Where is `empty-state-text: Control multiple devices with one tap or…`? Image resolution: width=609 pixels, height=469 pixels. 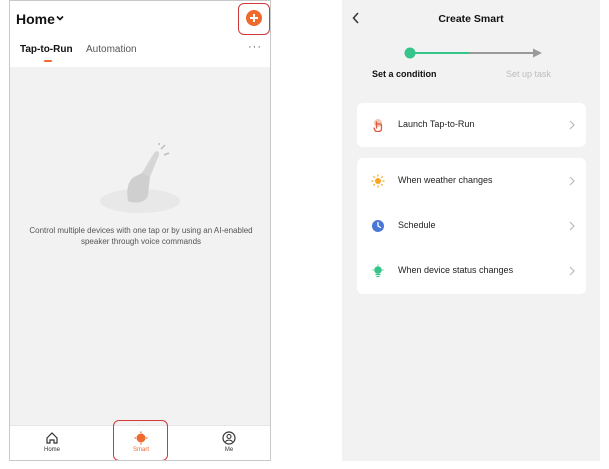 empty-state-text: Control multiple devices with one tap or… is located at coordinates (141, 236).